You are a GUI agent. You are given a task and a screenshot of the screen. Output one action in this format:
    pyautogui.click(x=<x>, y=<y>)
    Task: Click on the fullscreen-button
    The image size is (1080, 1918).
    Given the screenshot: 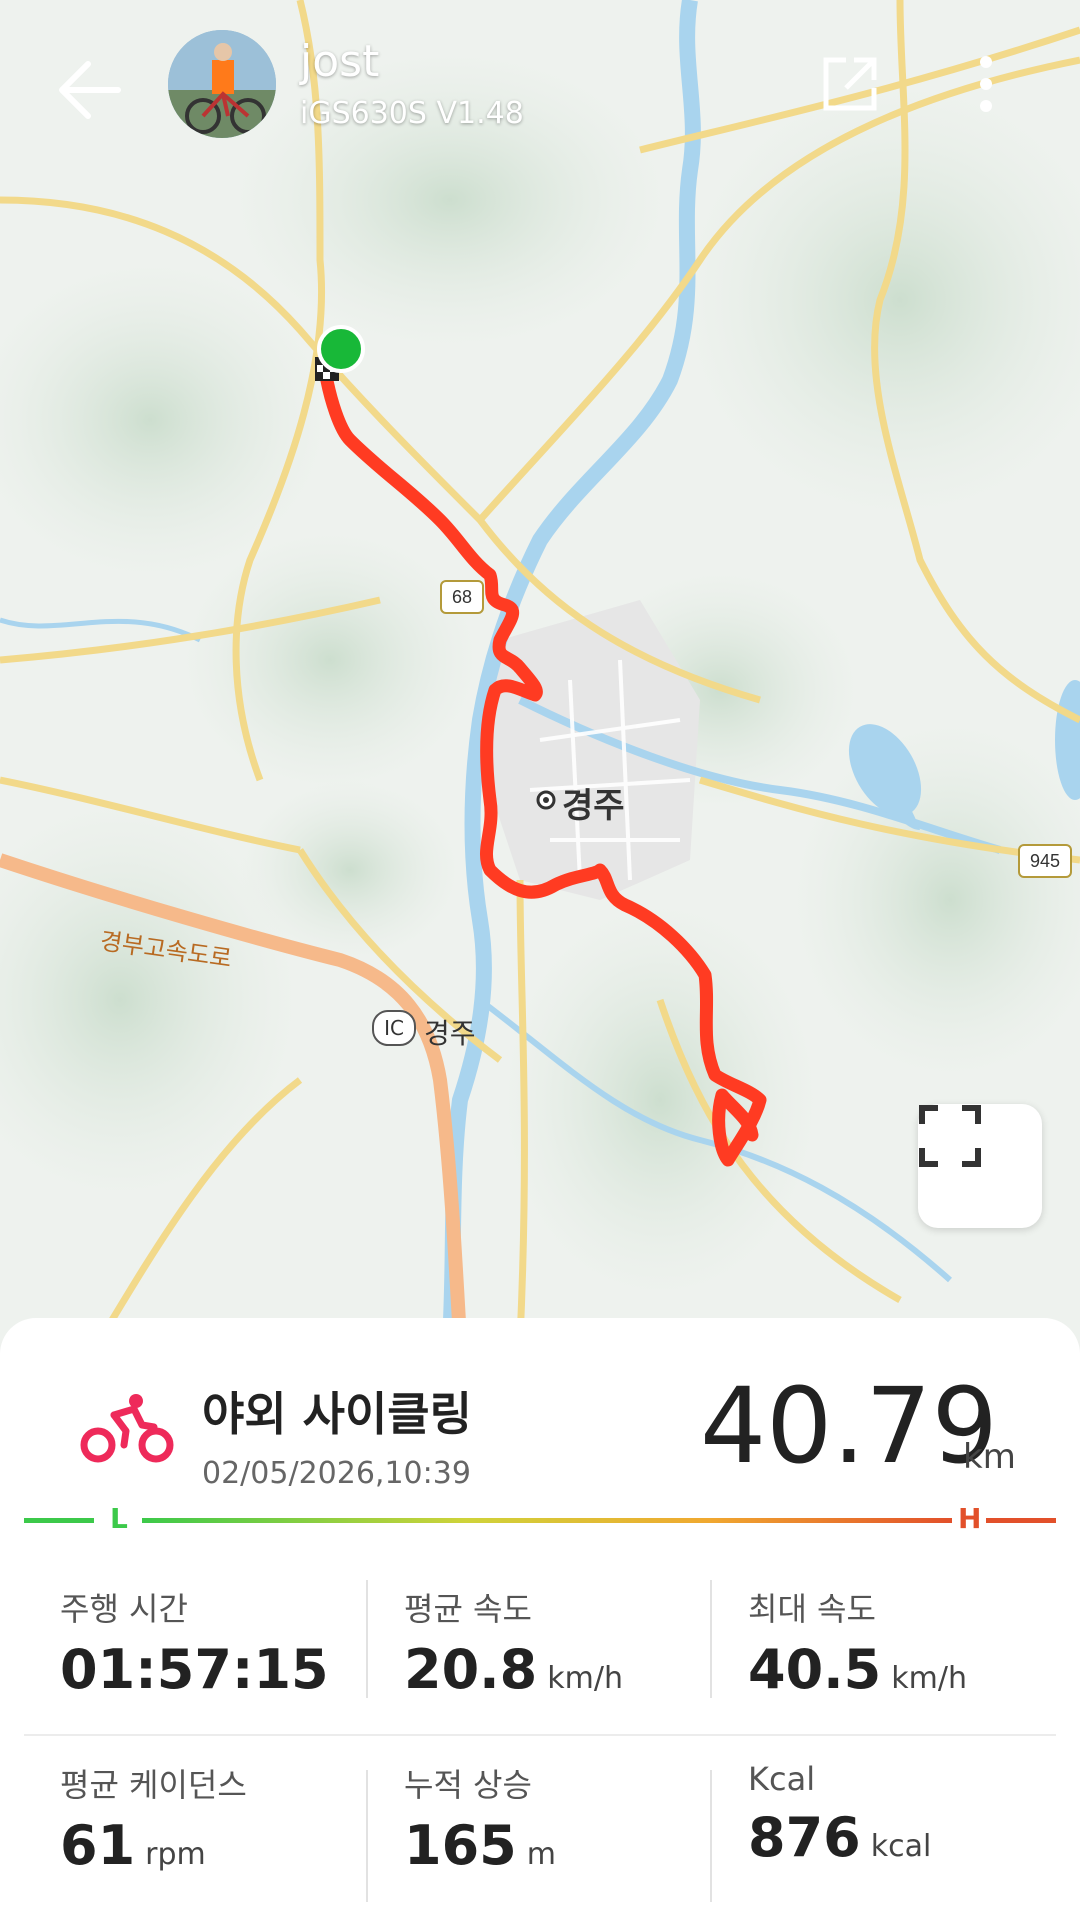 What is the action you would take?
    pyautogui.click(x=980, y=1166)
    